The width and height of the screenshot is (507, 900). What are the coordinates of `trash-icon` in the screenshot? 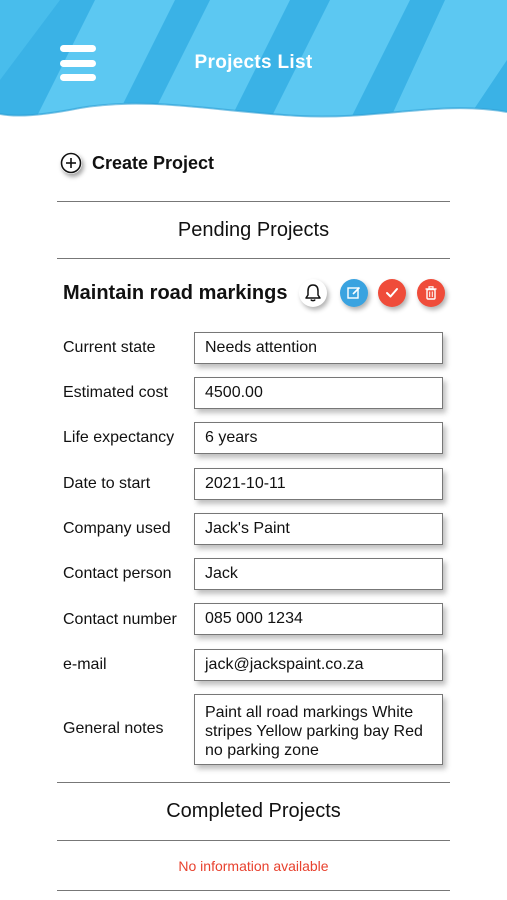 It's located at (431, 293).